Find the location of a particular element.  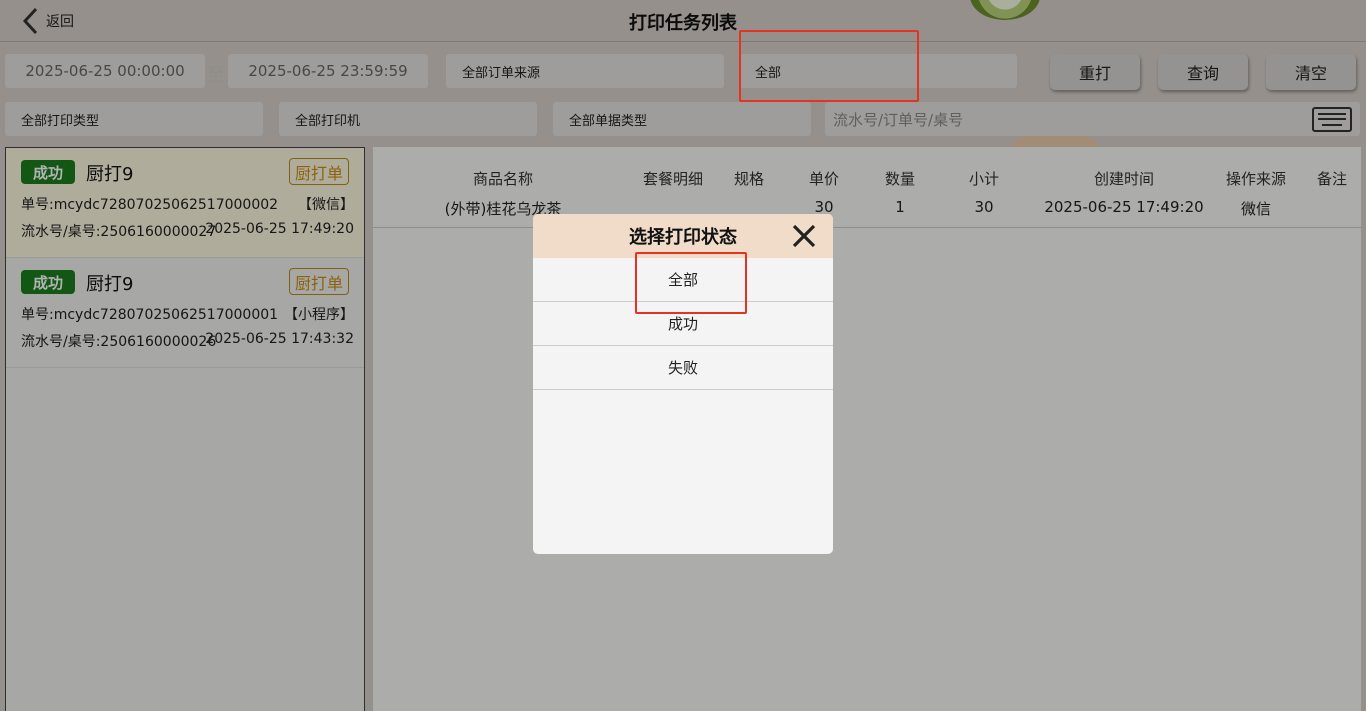

option-failed: 失败 is located at coordinates (683, 368).